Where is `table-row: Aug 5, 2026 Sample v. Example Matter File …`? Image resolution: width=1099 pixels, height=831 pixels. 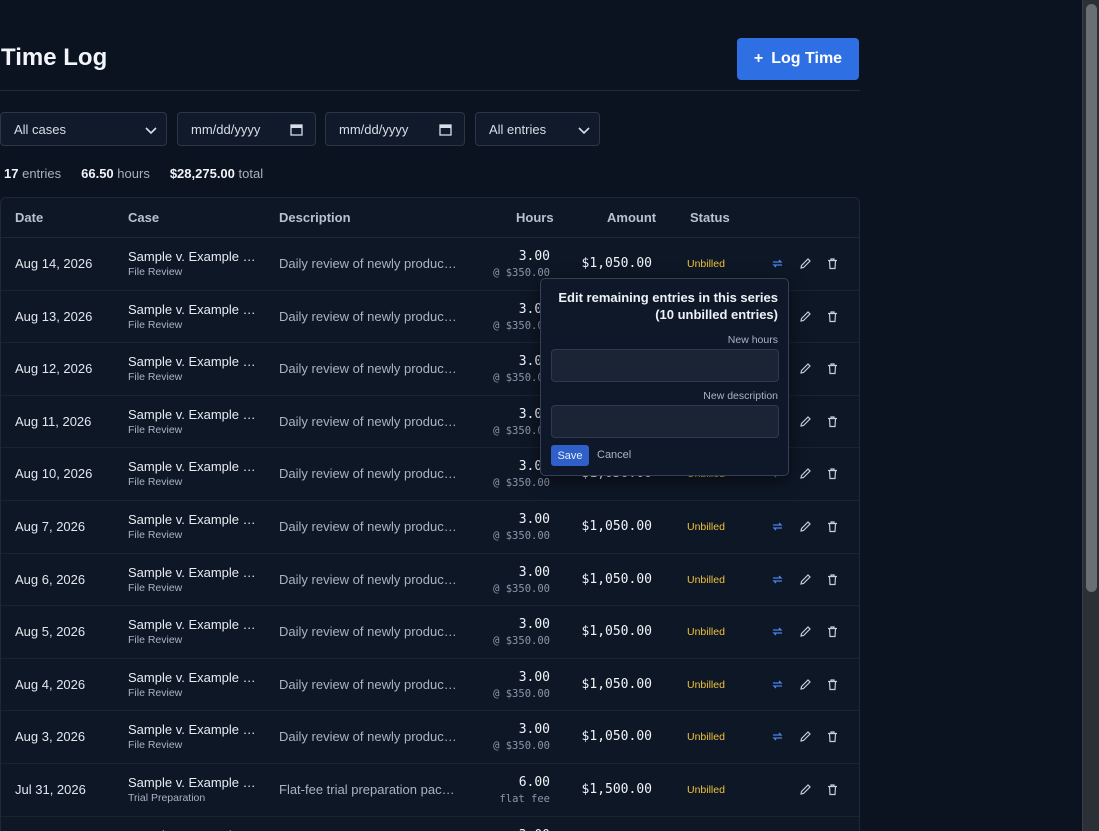 table-row: Aug 5, 2026 Sample v. Example Matter File … is located at coordinates (430, 632).